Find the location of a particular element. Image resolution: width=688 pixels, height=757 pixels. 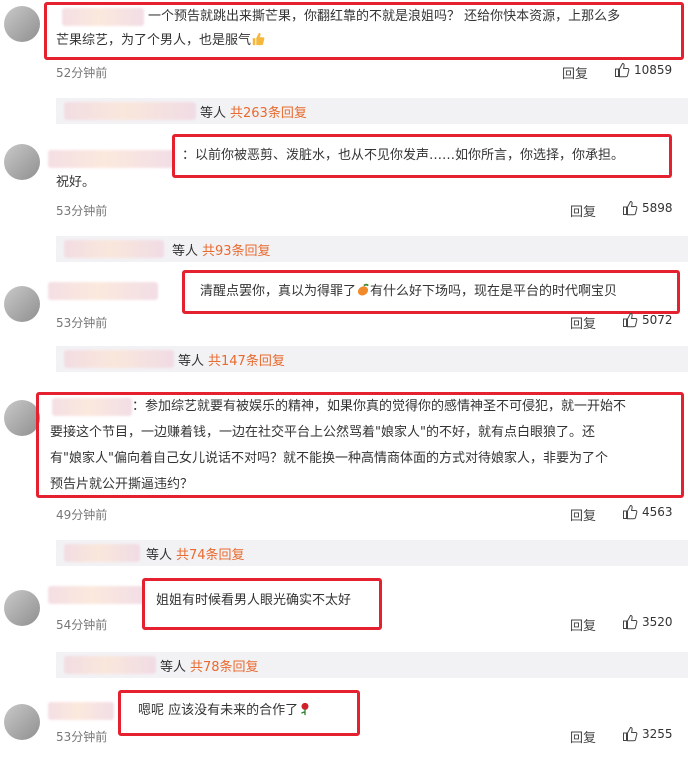

comment-text: 预告片就公开撕逼违约？ is located at coordinates (122, 484).